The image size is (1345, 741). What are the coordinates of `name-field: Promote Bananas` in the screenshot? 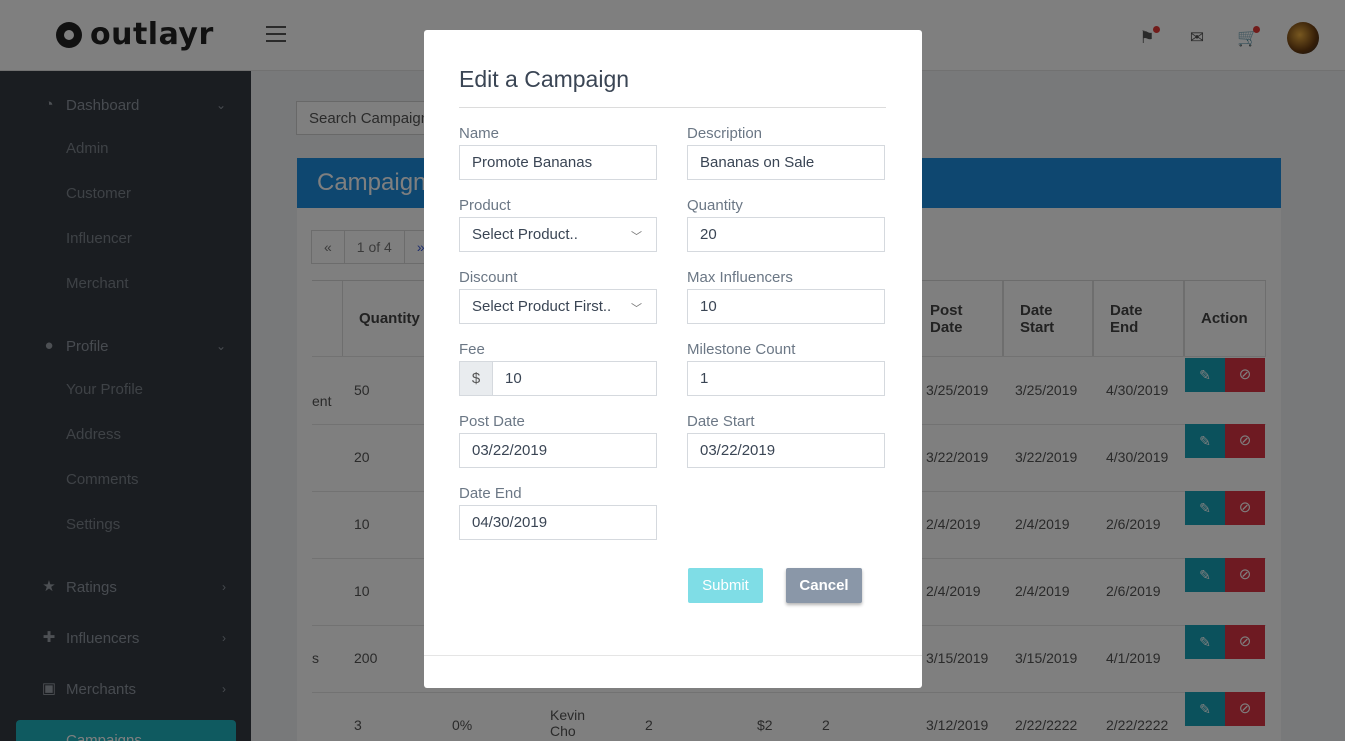 It's located at (558, 162).